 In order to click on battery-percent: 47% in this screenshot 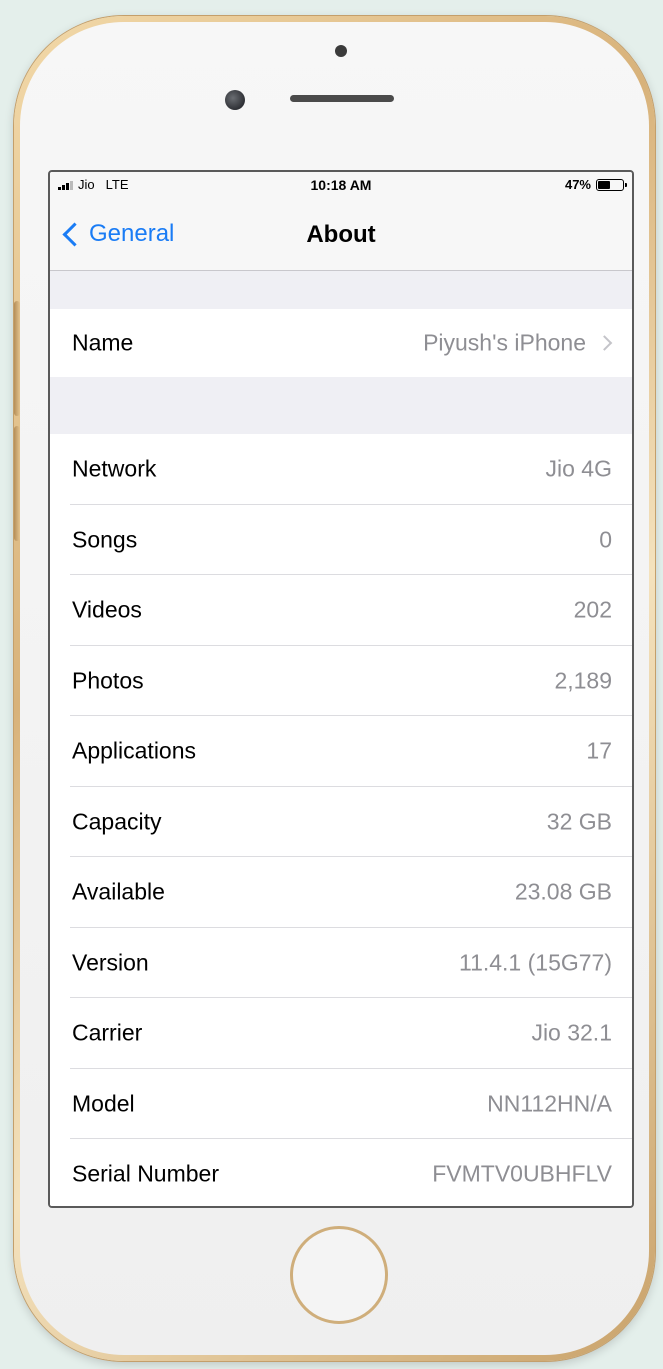, I will do `click(577, 184)`.